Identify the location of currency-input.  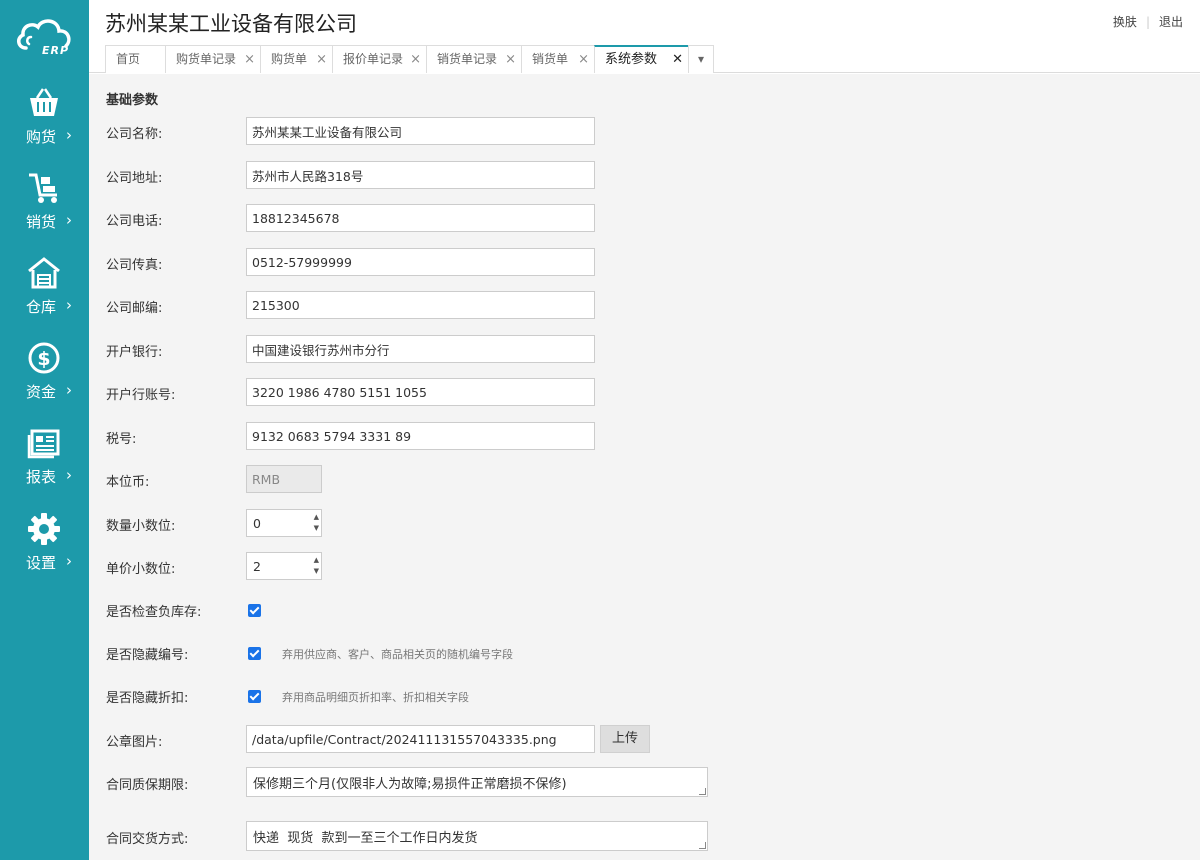
(284, 479).